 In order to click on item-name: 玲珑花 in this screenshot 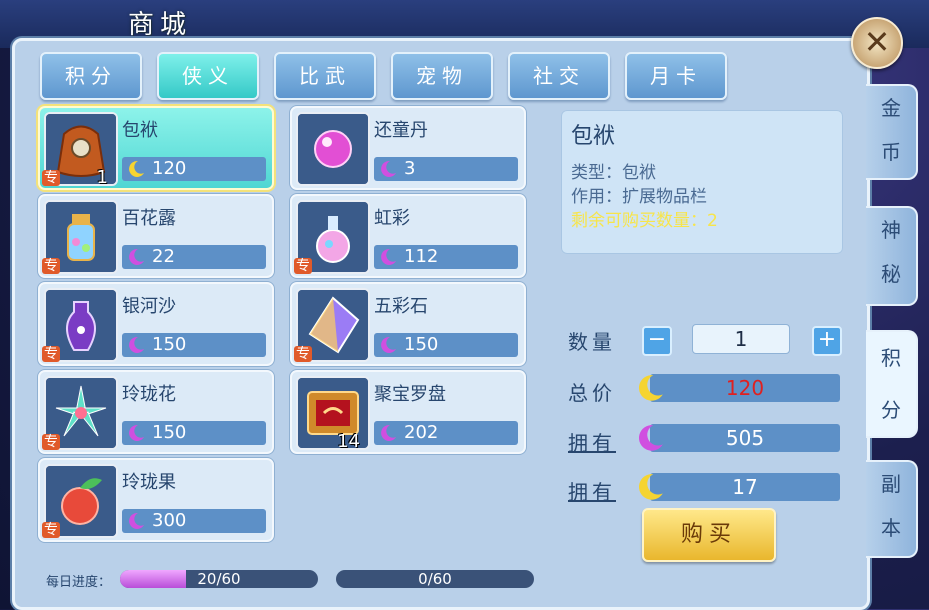, I will do `click(149, 394)`.